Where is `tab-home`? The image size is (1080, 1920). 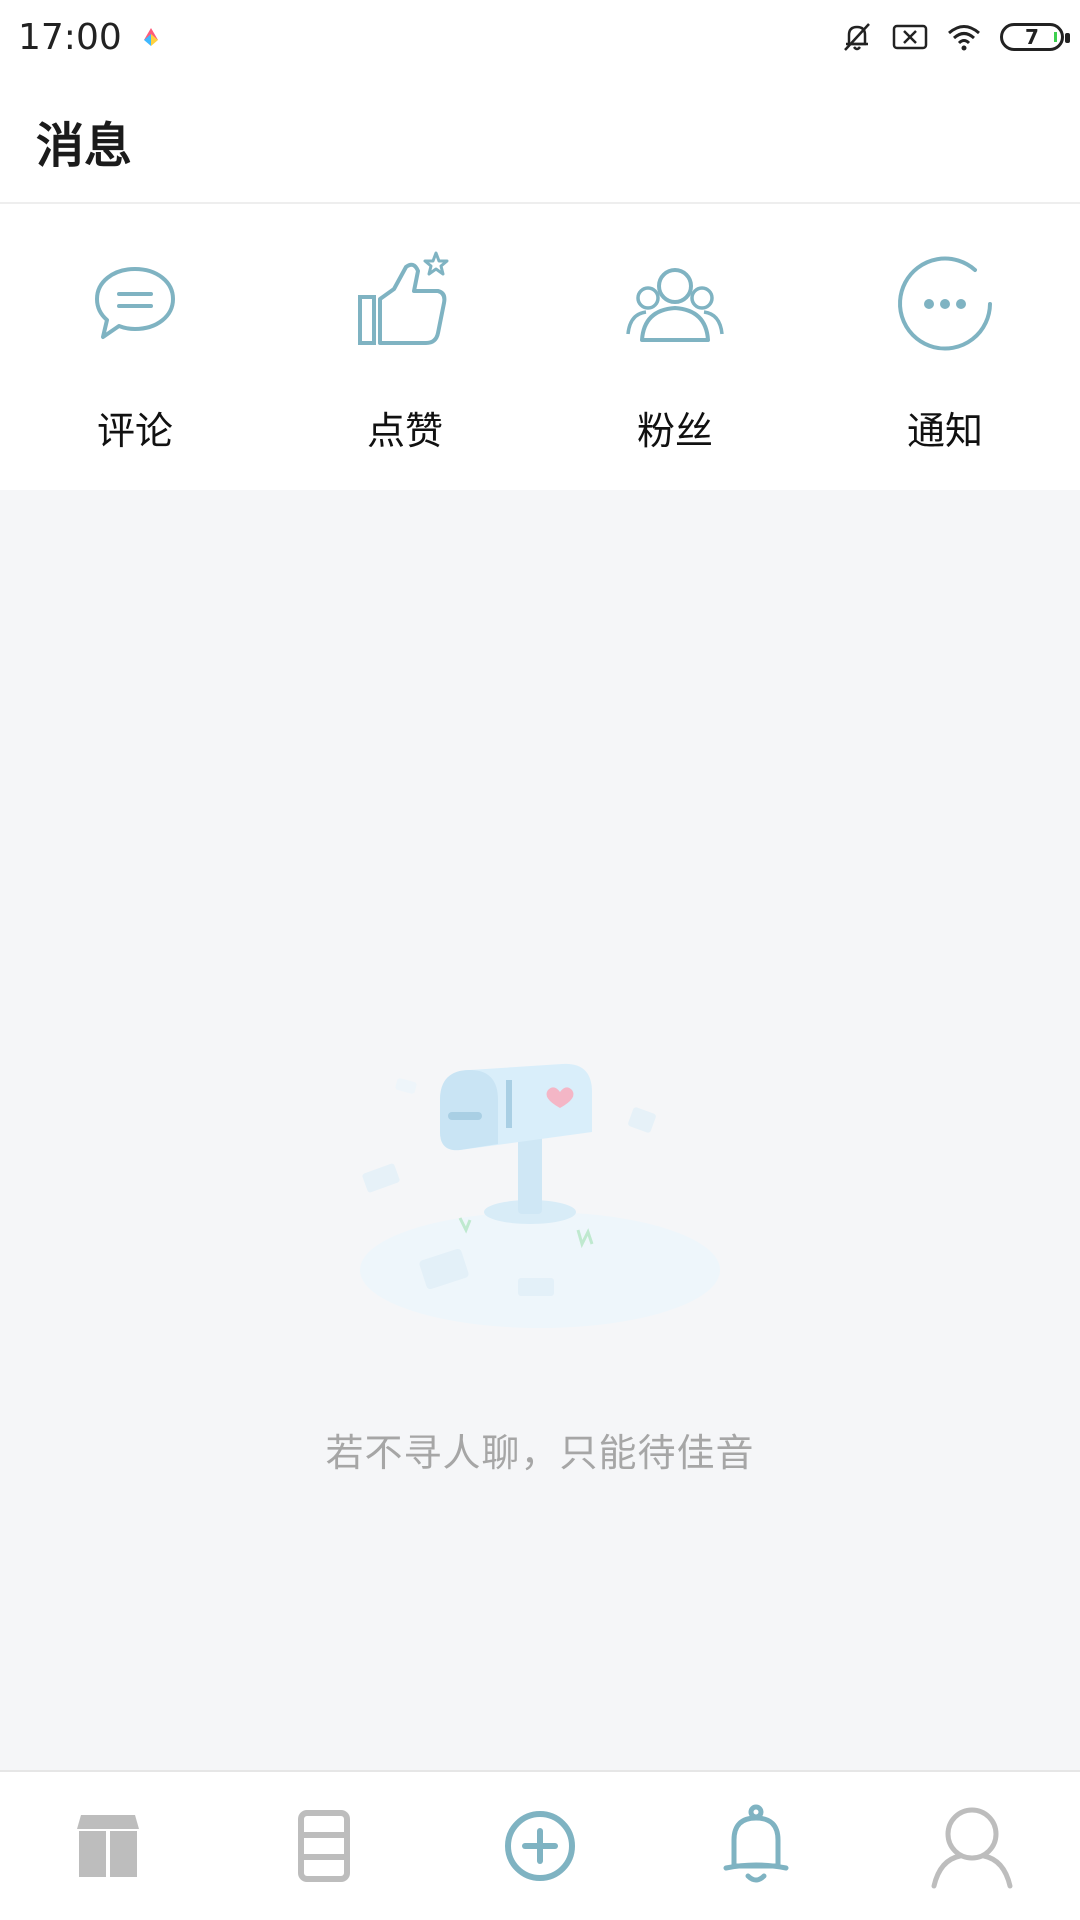 tab-home is located at coordinates (108, 1846).